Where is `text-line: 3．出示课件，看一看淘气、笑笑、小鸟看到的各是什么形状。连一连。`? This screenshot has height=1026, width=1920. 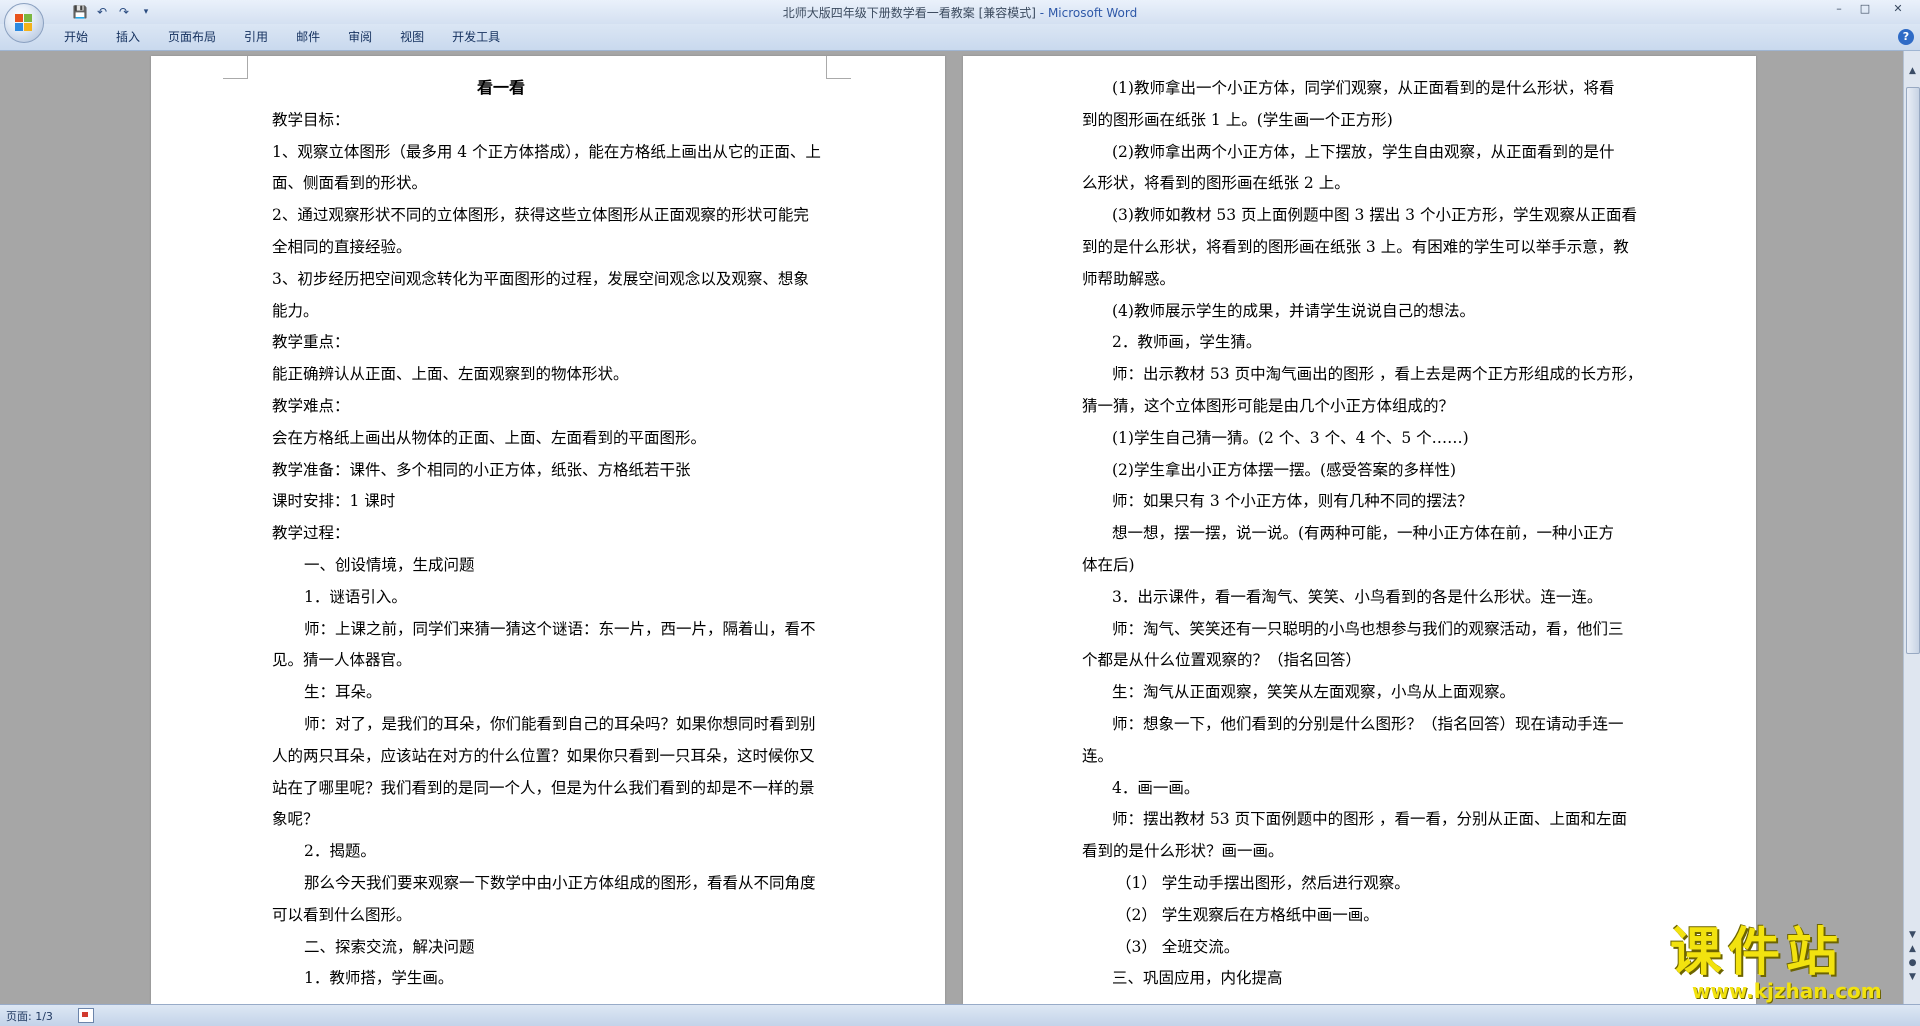 text-line: 3．出示课件，看一看淘气、笑笑、小鸟看到的各是什么形状。连一连。 is located at coordinates (1357, 596).